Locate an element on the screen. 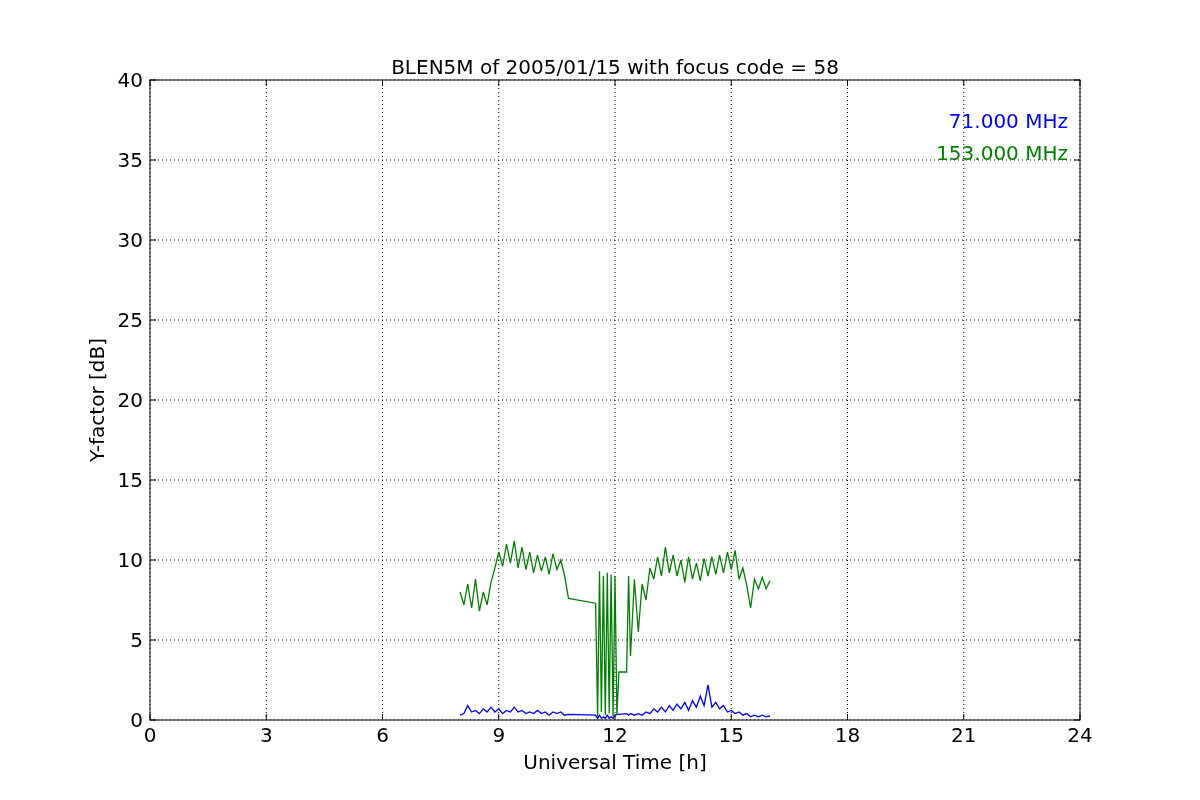  y-tick-label: 20 is located at coordinates (130, 400).